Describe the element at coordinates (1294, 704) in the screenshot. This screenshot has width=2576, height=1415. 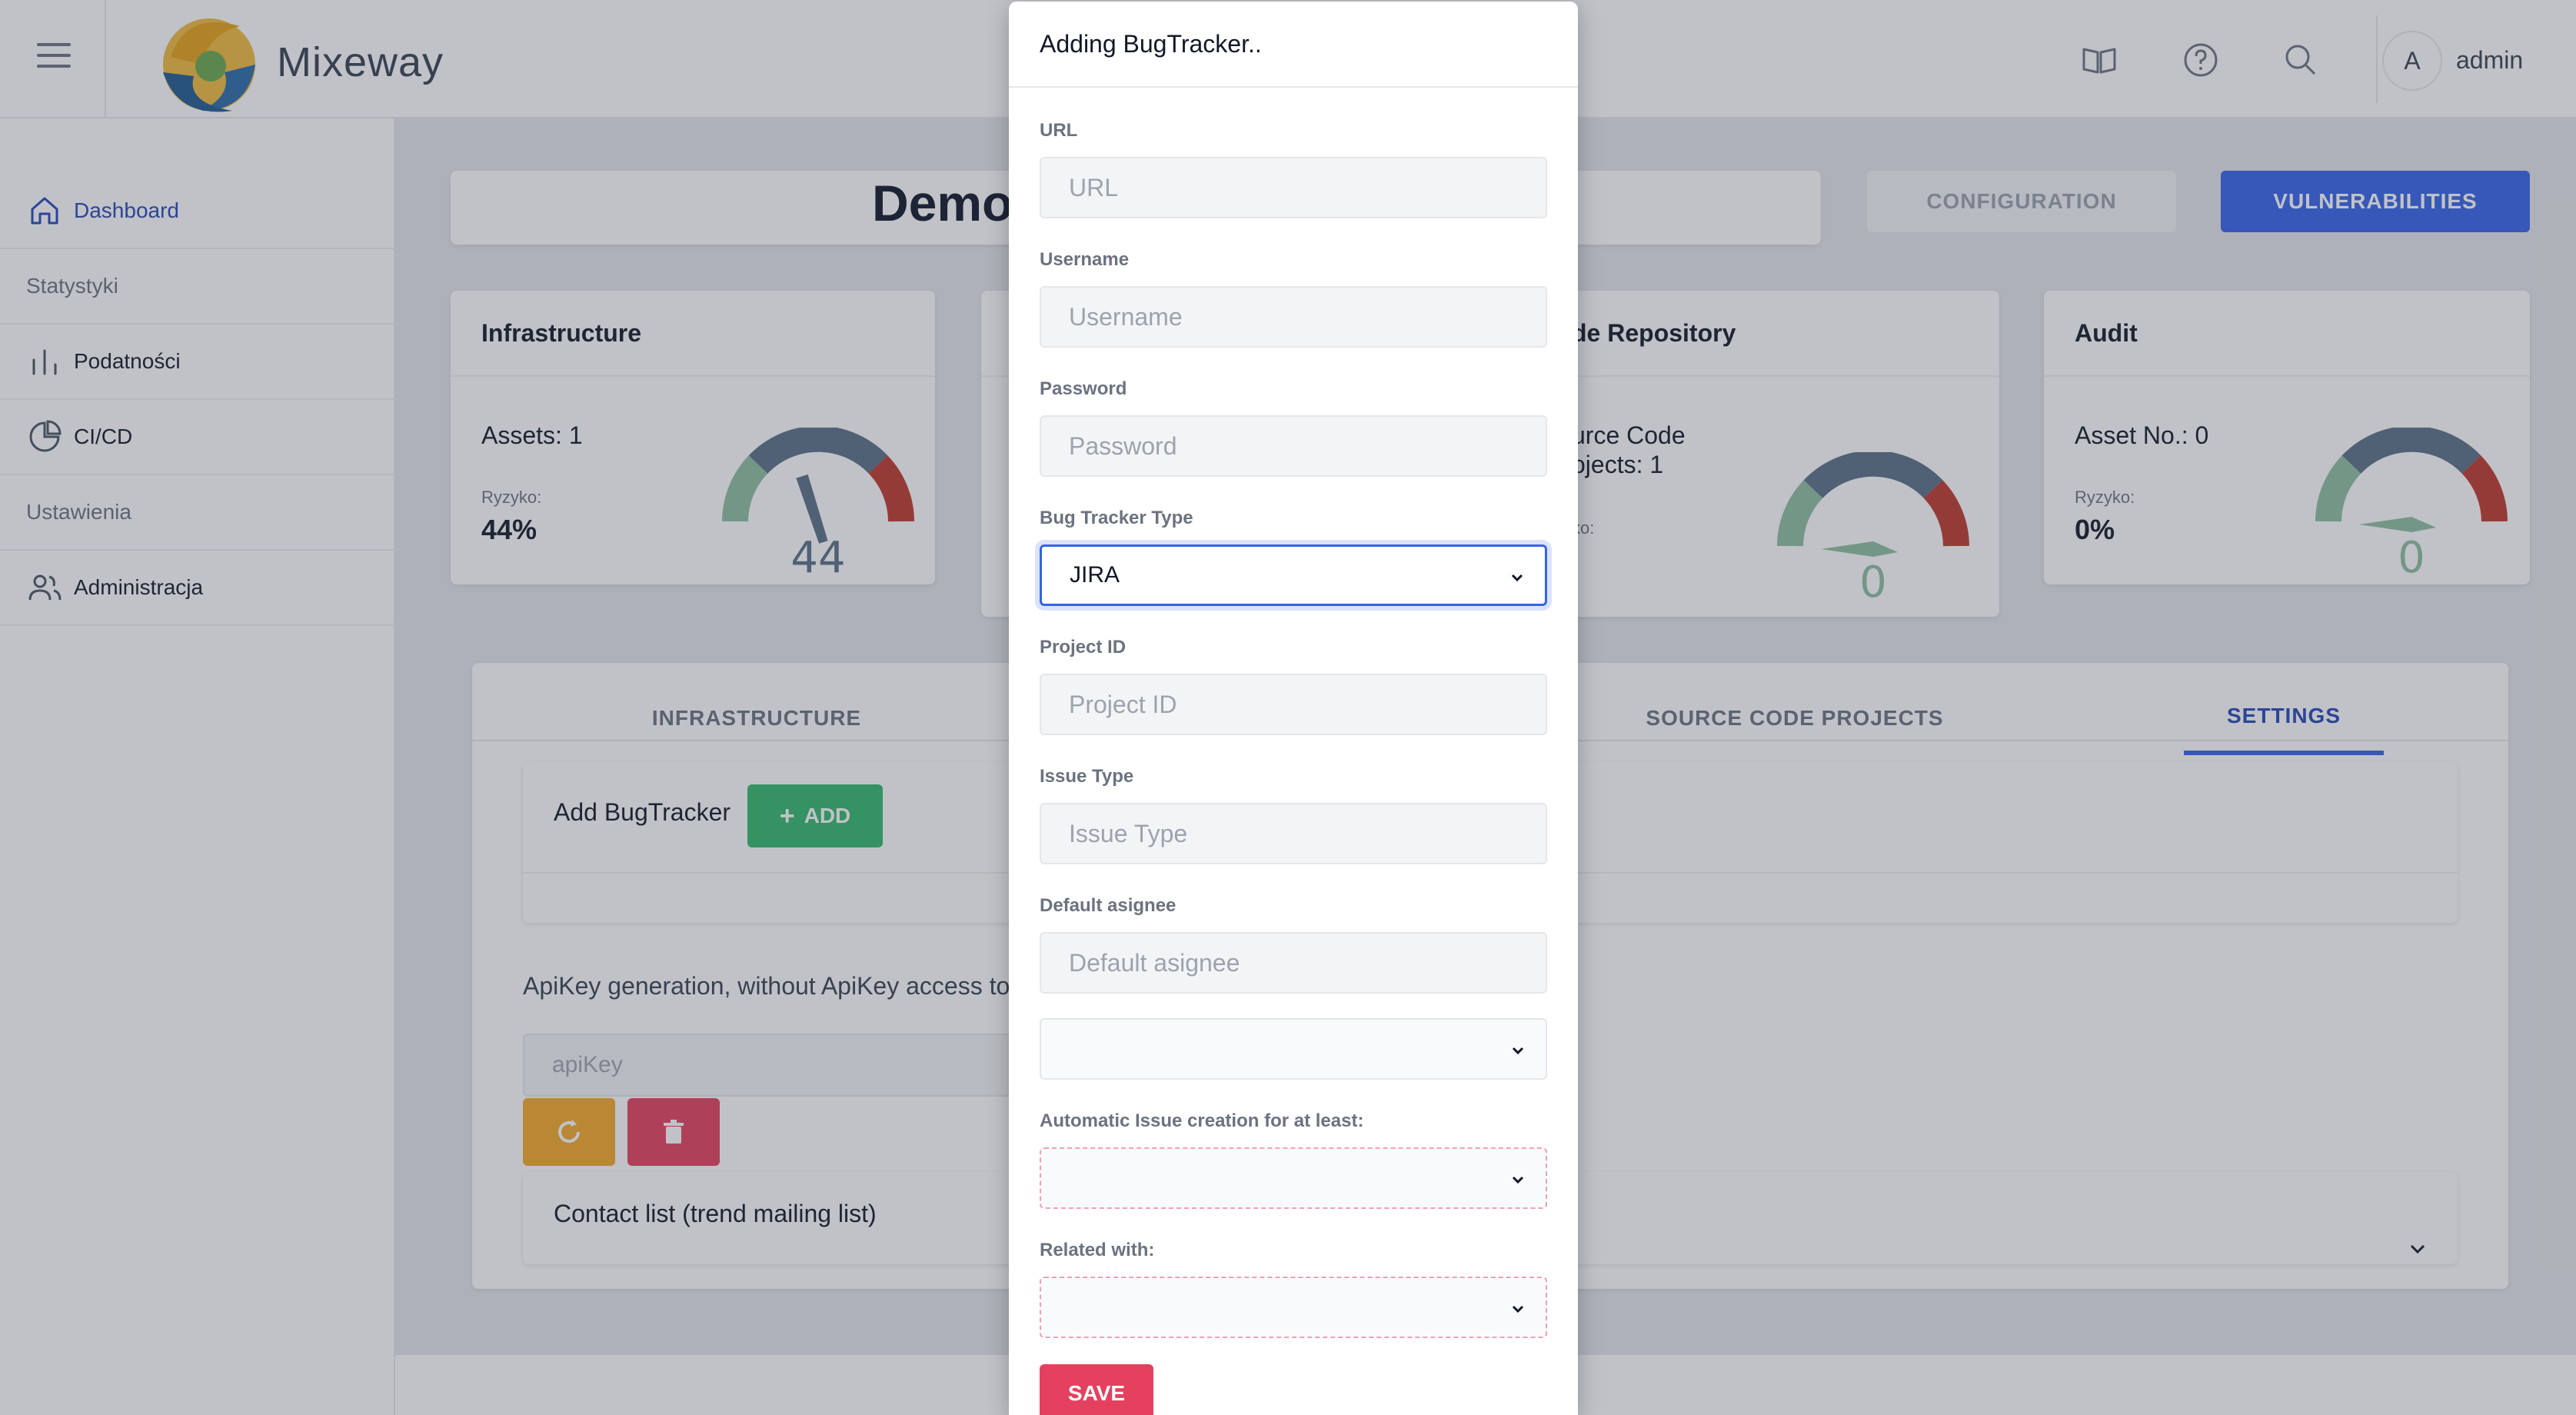
I see `project-id-input: Project ID` at that location.